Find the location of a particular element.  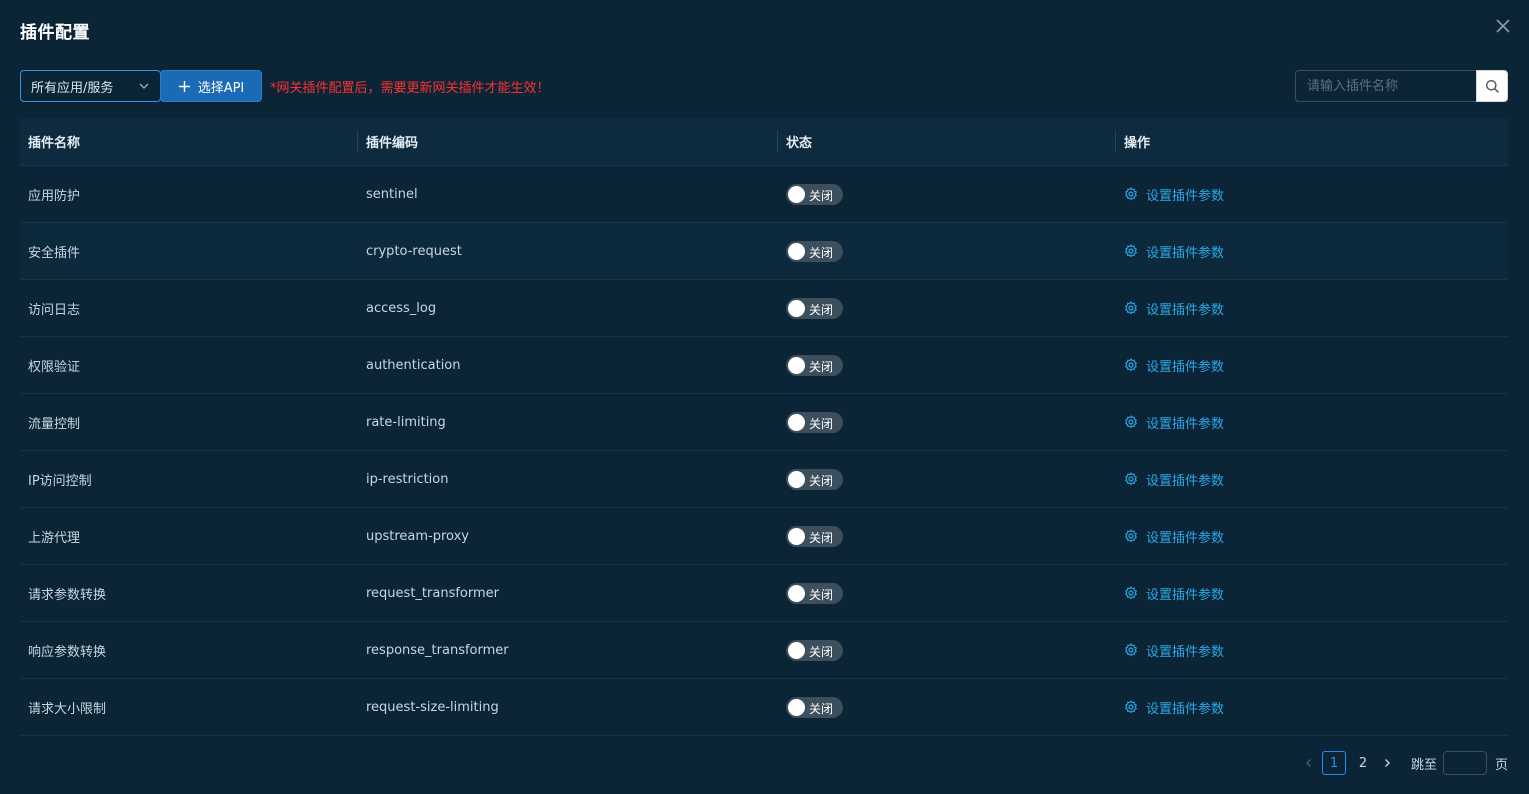

select-api-label: 选择API is located at coordinates (221, 88).